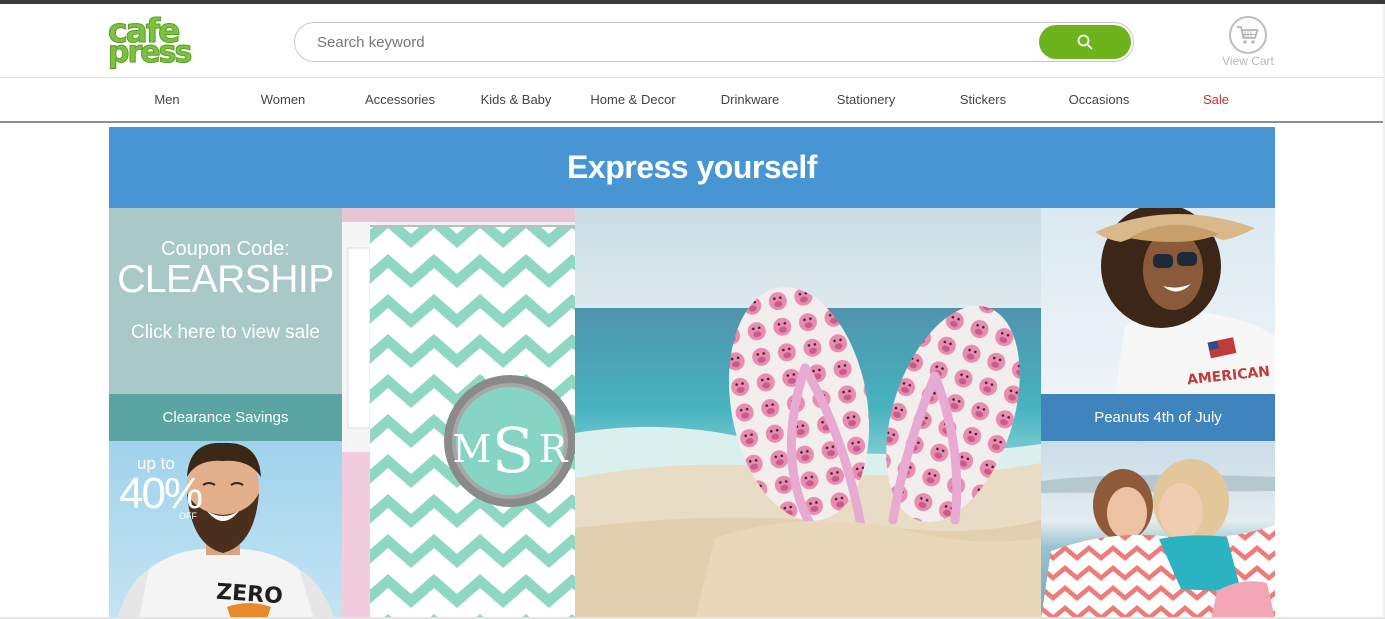 The height and width of the screenshot is (619, 1385). What do you see at coordinates (149, 52) in the screenshot?
I see `logo-line-2: press` at bounding box center [149, 52].